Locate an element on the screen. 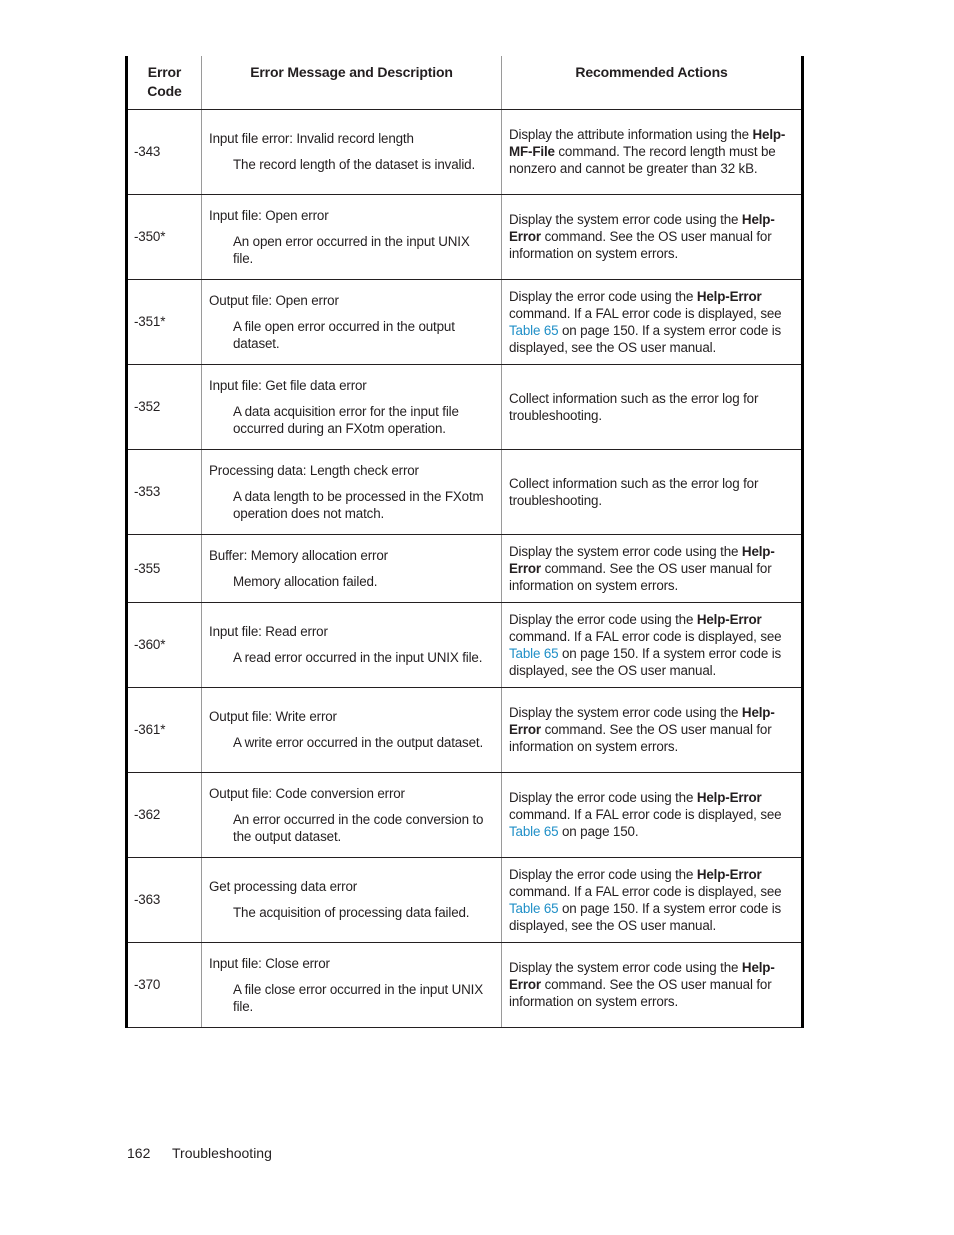  error-code: -353 is located at coordinates (147, 491).